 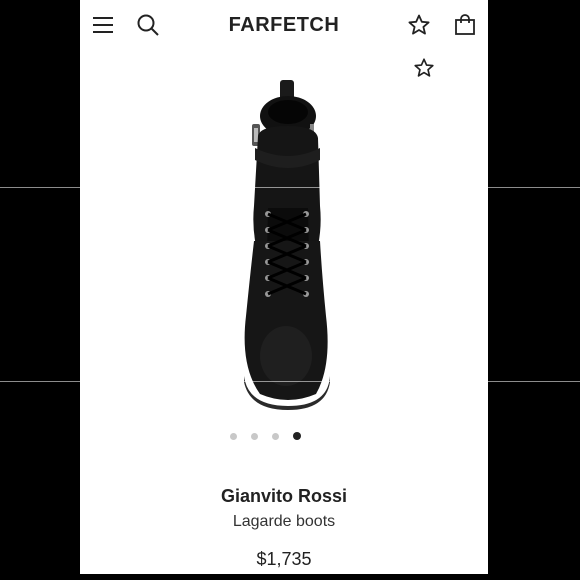 I want to click on add-to-favorites-button, so click(x=424, y=68).